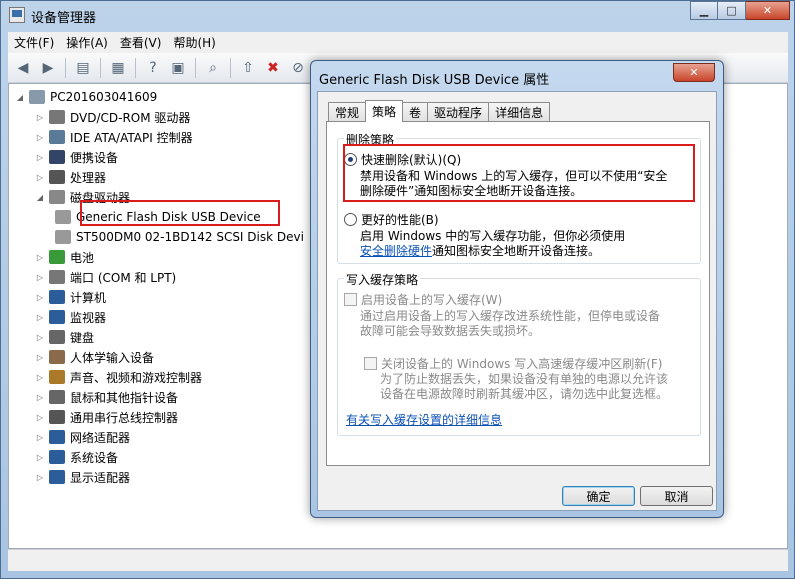 The height and width of the screenshot is (579, 795). I want to click on tab-details: 详细信息, so click(519, 112).